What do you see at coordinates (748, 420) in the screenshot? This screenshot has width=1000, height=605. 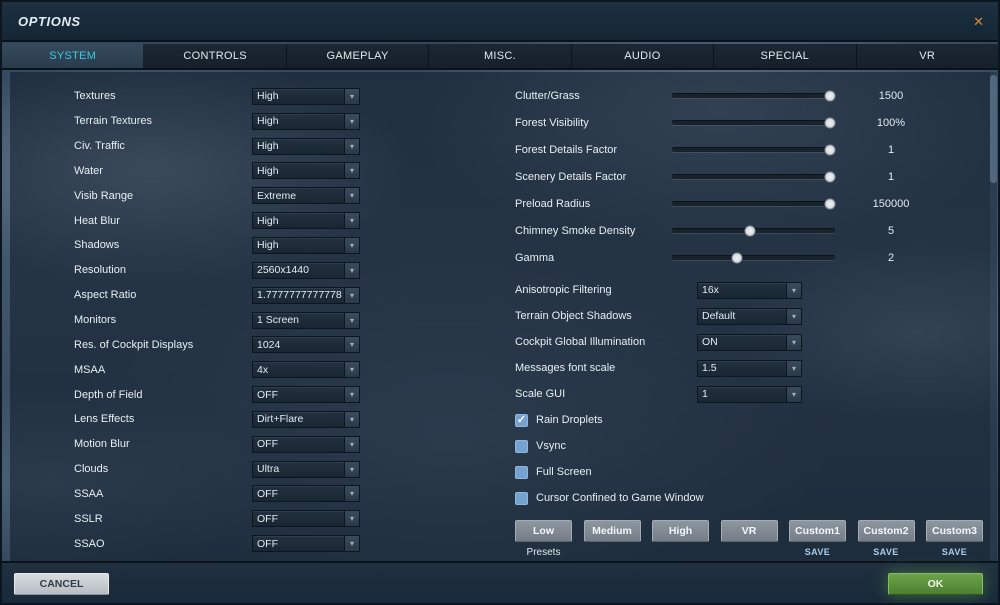 I see `checkbox-row: ✓ Rain Droplets` at bounding box center [748, 420].